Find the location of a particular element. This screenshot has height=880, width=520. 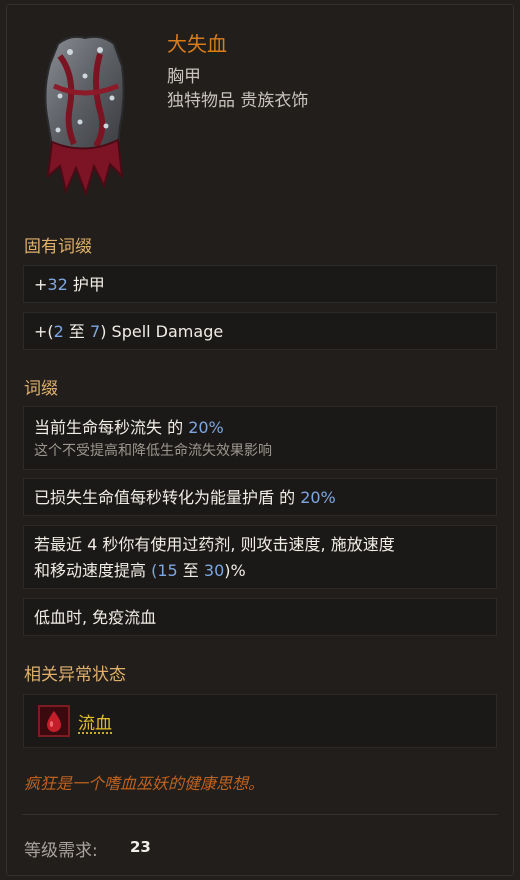

mod-text: 低血时, 免疫流血 is located at coordinates (95, 617).